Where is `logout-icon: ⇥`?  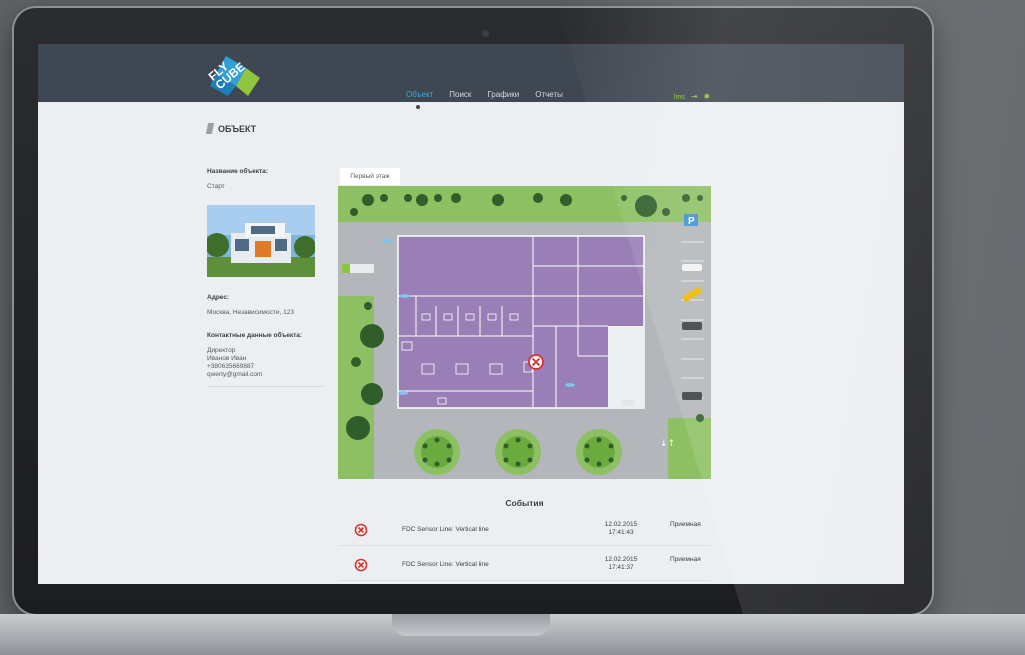 logout-icon: ⇥ is located at coordinates (694, 96).